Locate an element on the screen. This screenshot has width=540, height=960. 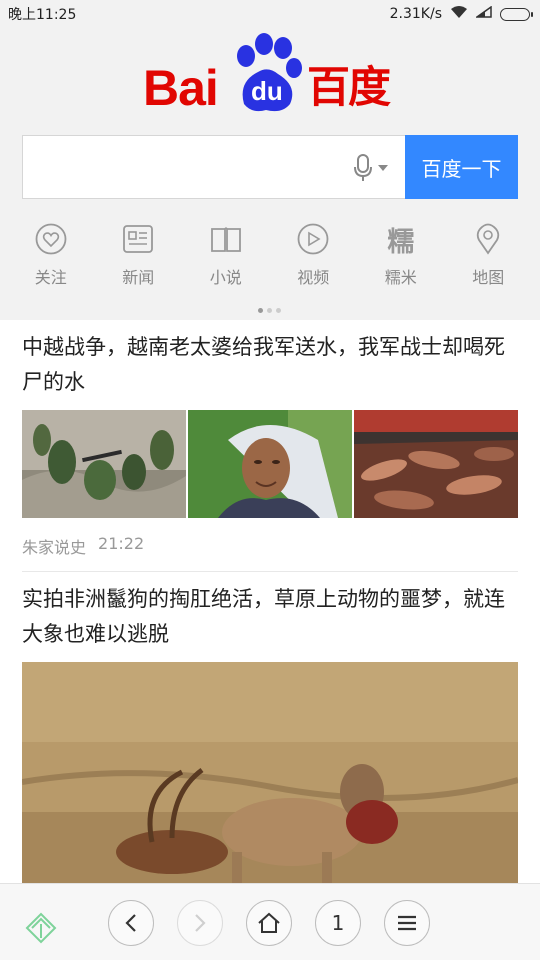
nav-item-nuomi: 糯 糯米 is located at coordinates (401, 255).